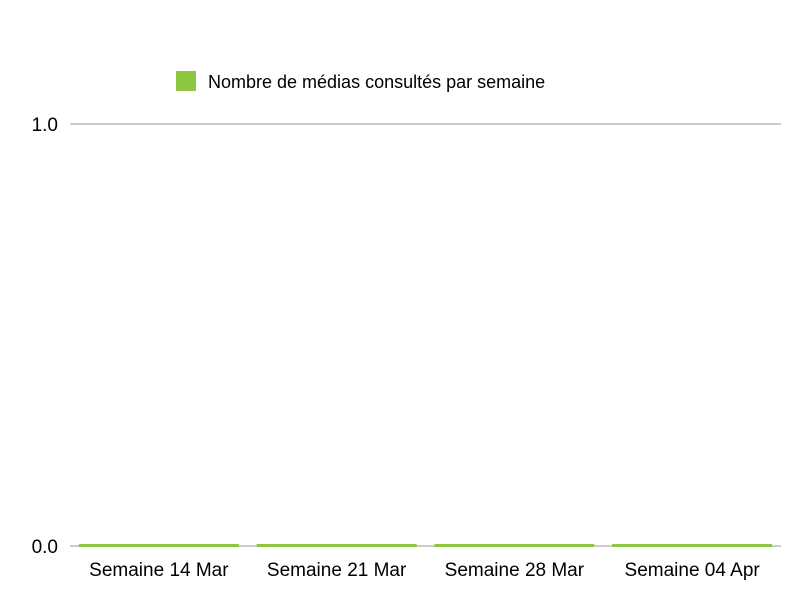 The height and width of the screenshot is (600, 800). I want to click on y-tick-label: 0.0, so click(45, 547).